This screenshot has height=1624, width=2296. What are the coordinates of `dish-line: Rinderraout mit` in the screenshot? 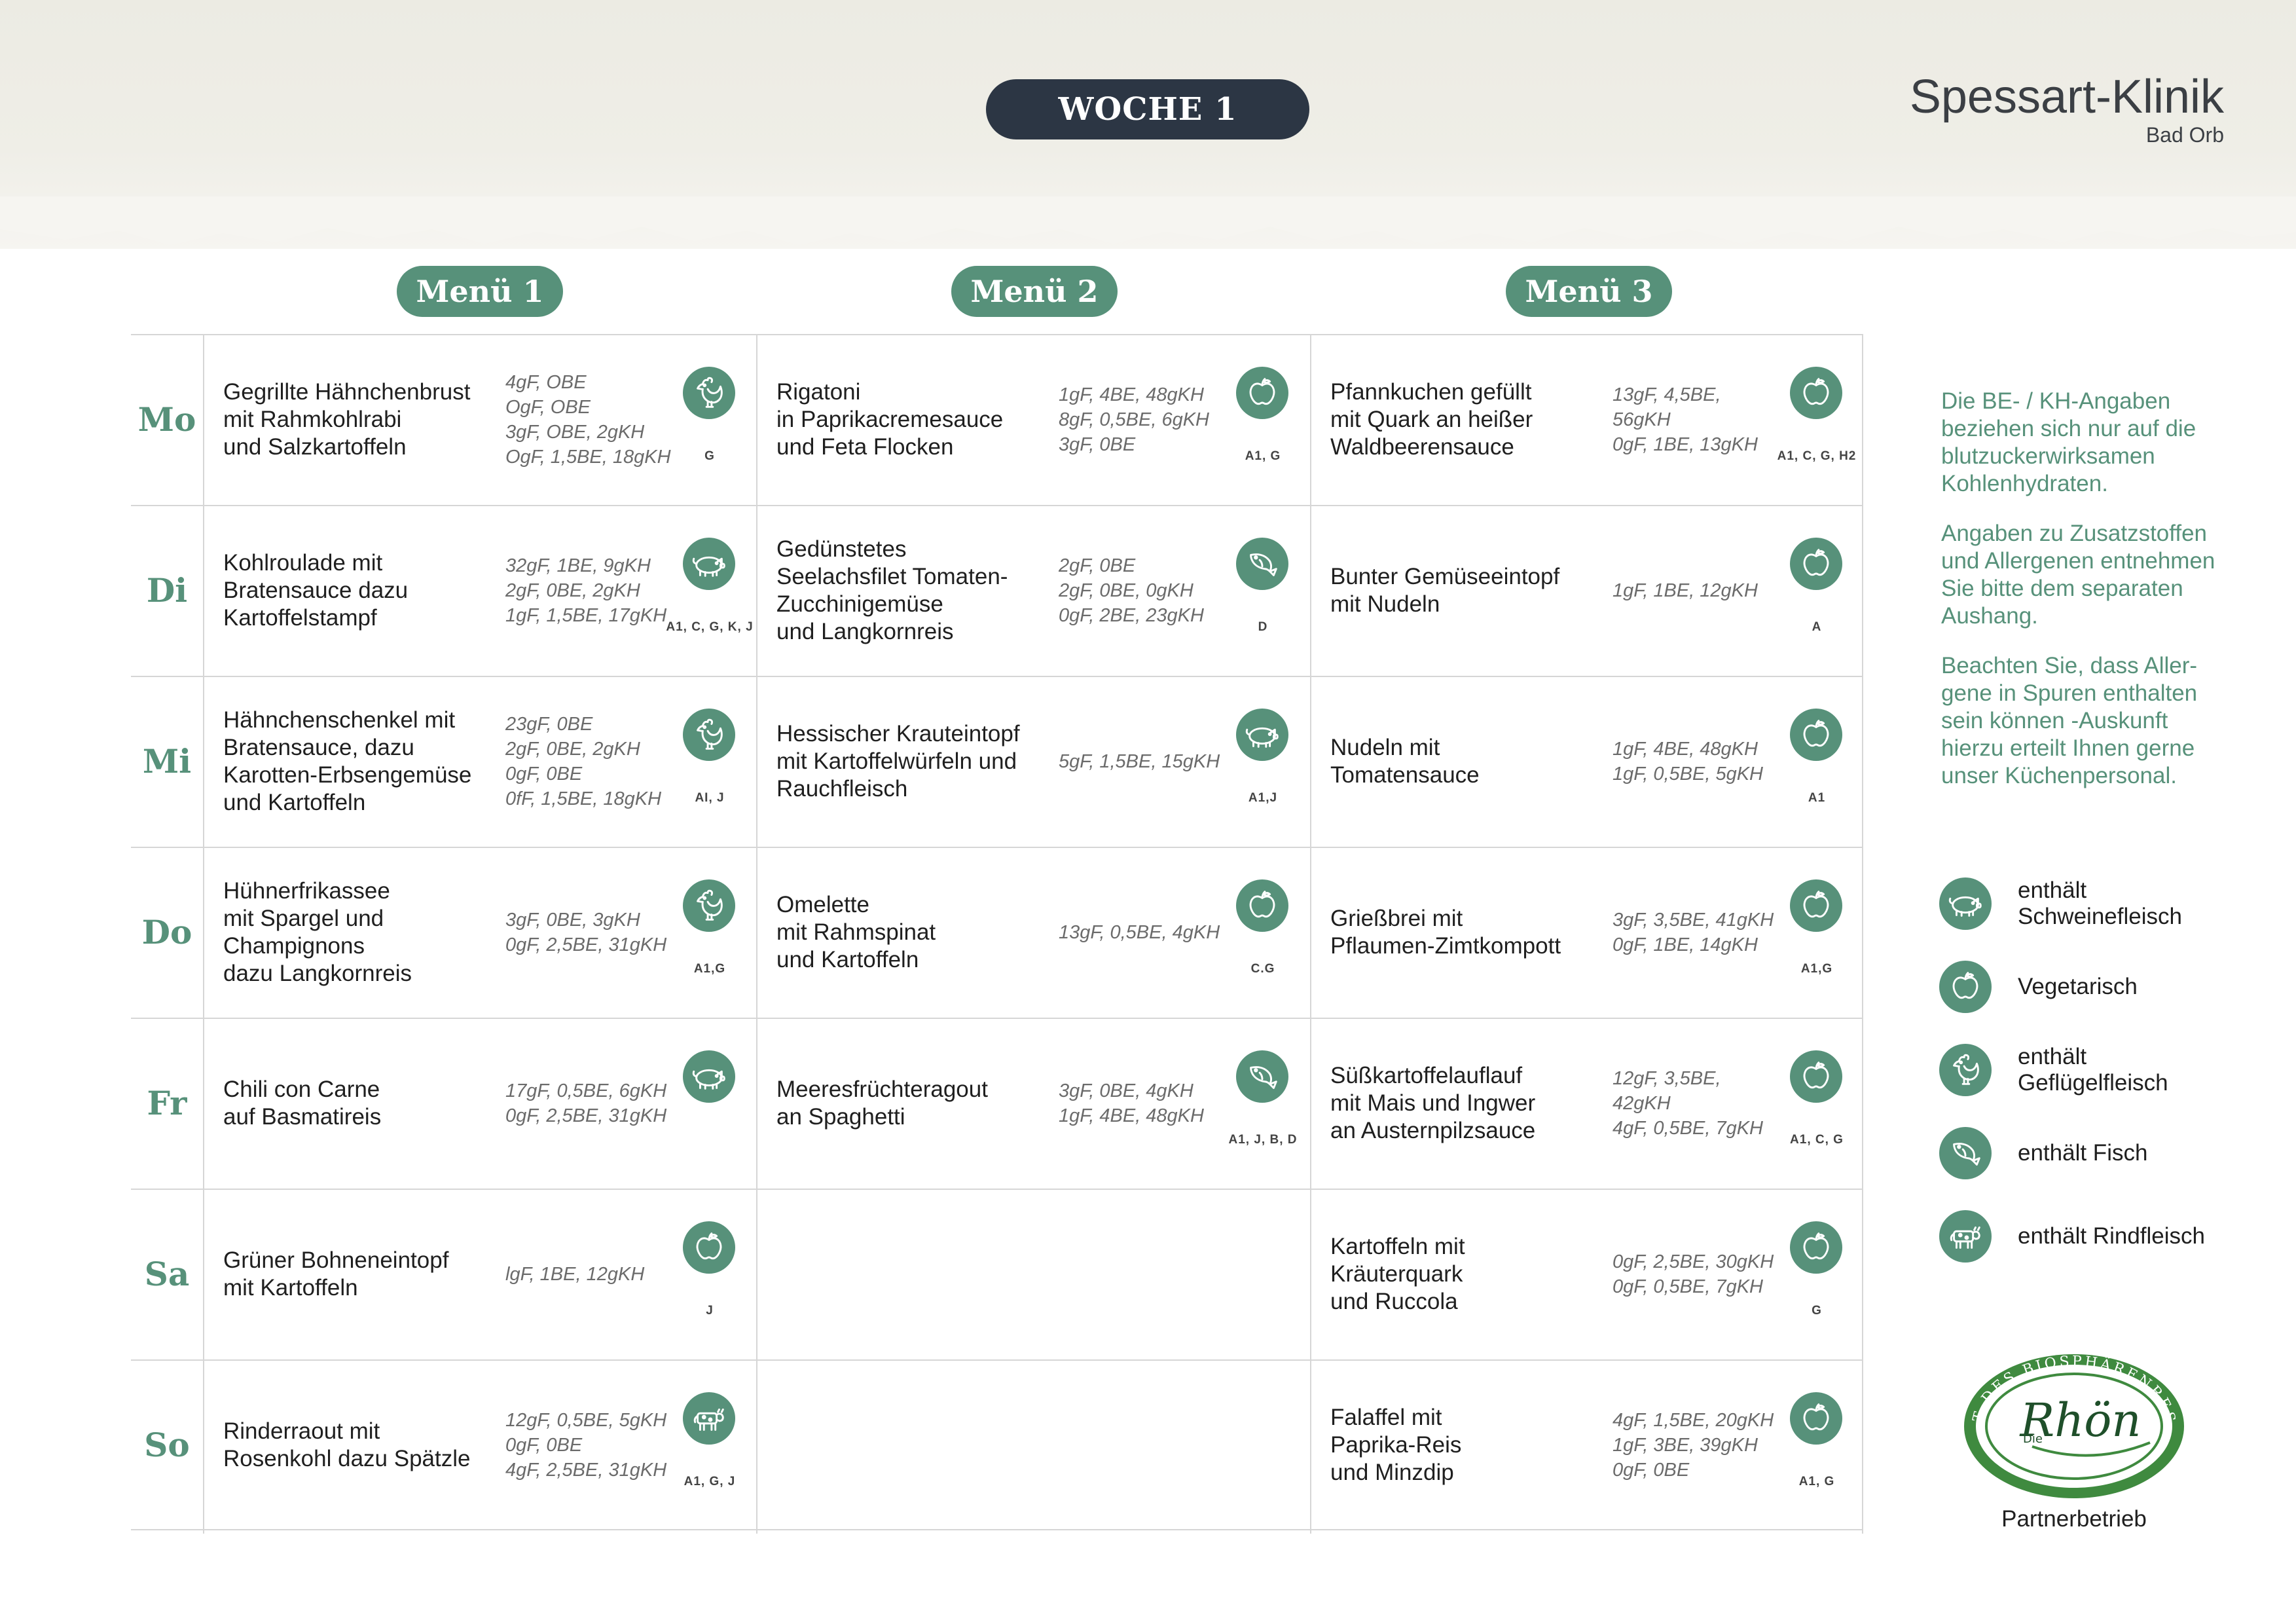 It's located at (301, 1431).